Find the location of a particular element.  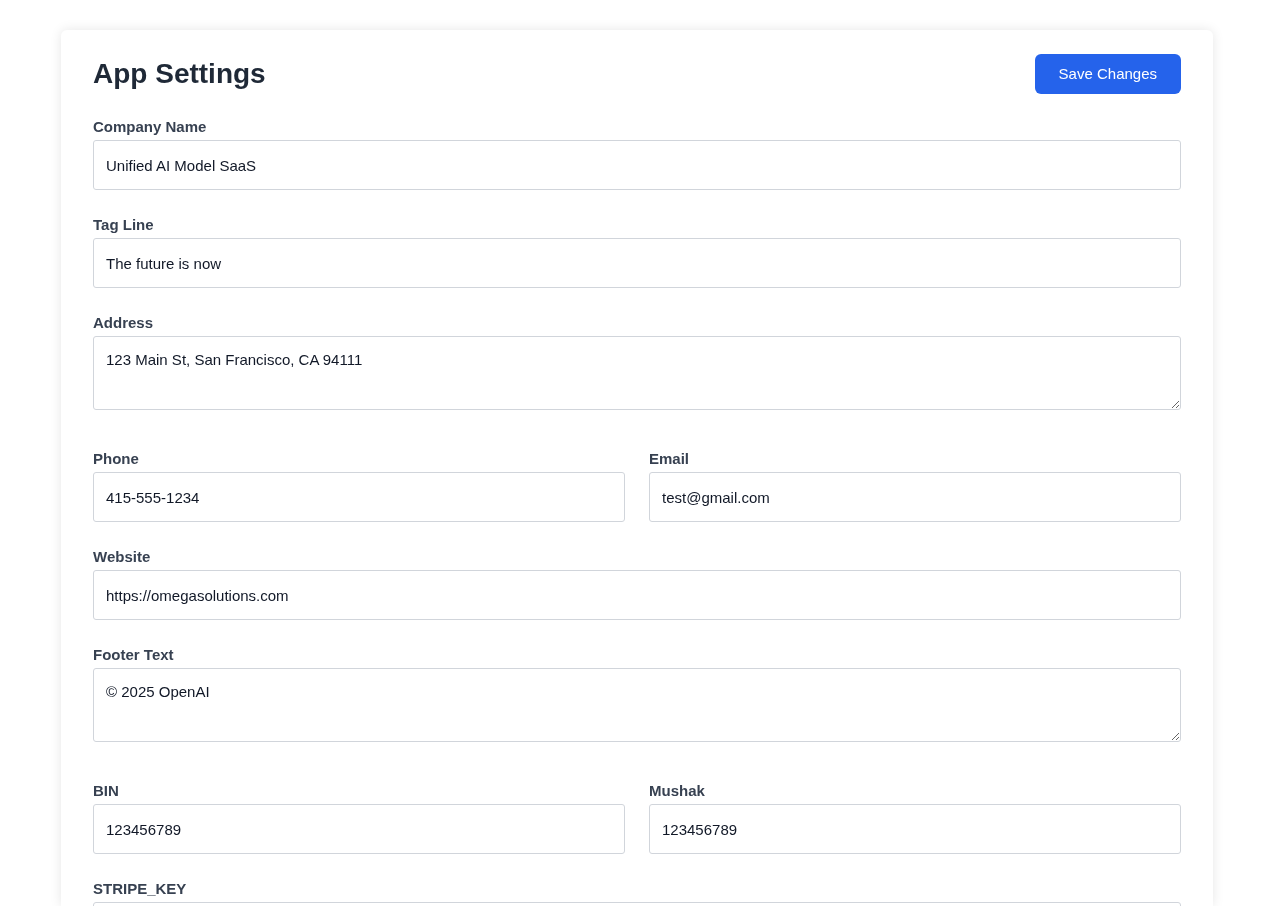

page-title: App Settings is located at coordinates (179, 74).